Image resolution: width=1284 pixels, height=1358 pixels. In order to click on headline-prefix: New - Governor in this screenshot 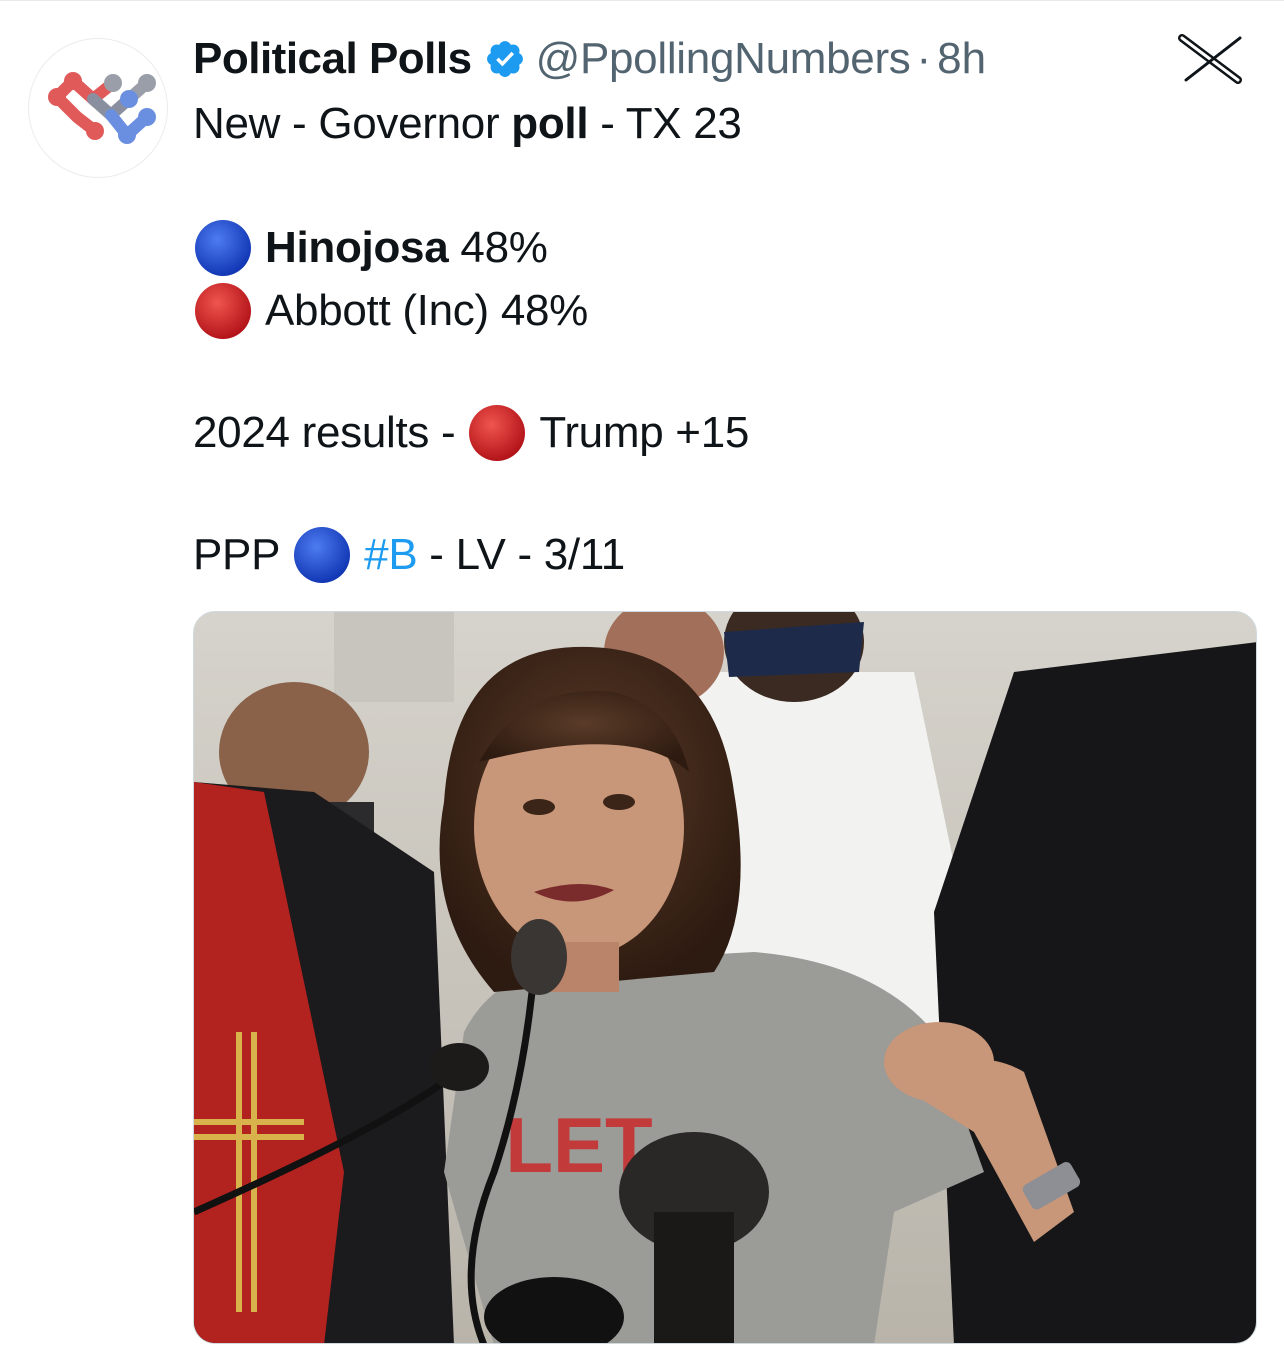, I will do `click(352, 123)`.